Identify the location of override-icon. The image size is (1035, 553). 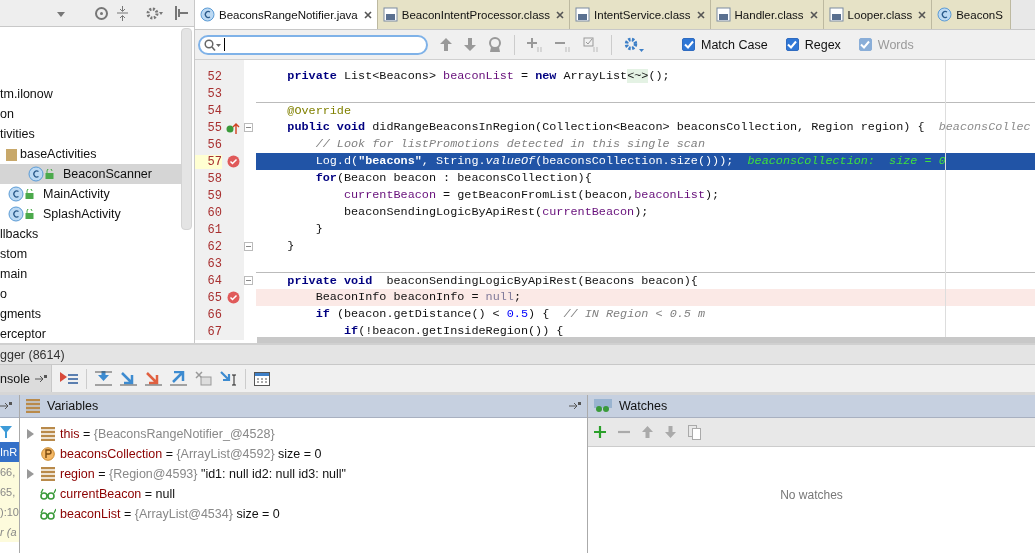
(233, 127).